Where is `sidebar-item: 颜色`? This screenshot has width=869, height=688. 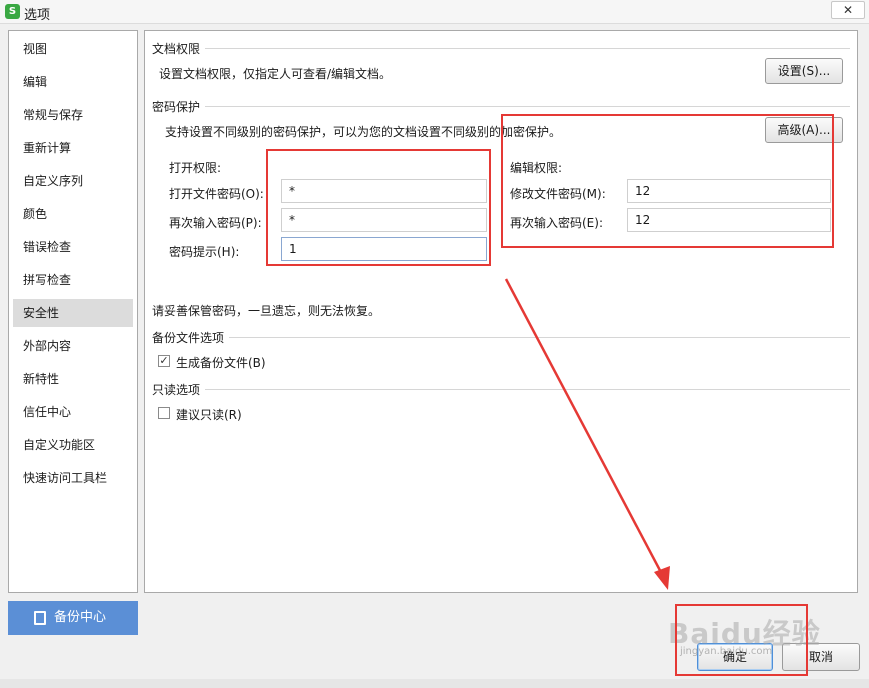 sidebar-item: 颜色 is located at coordinates (73, 214).